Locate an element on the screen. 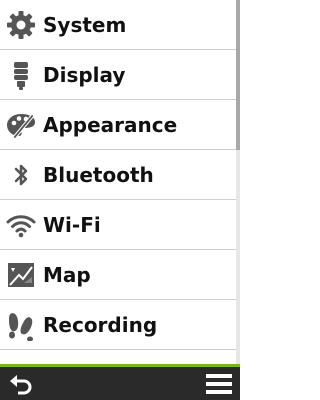  menu-item-recording: Recording is located at coordinates (118, 325).